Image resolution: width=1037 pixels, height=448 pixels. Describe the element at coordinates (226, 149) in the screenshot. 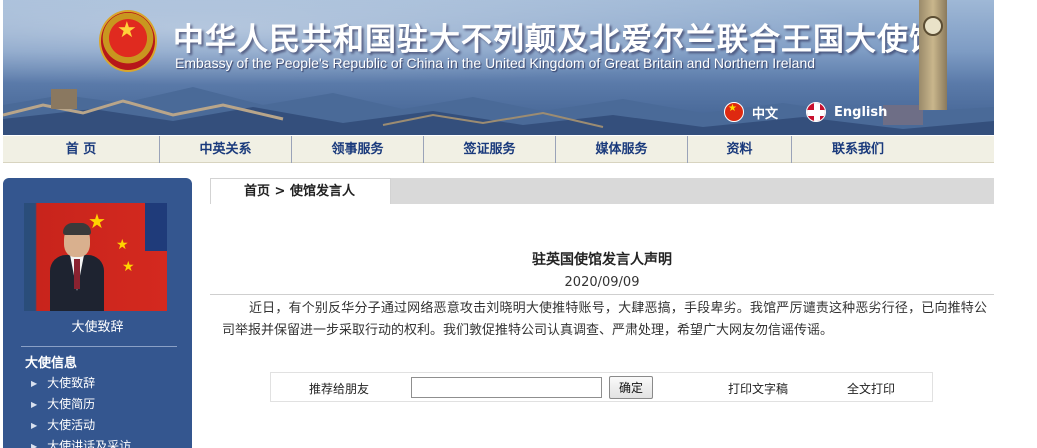

I see `nav-item-relations: 中英关系` at that location.